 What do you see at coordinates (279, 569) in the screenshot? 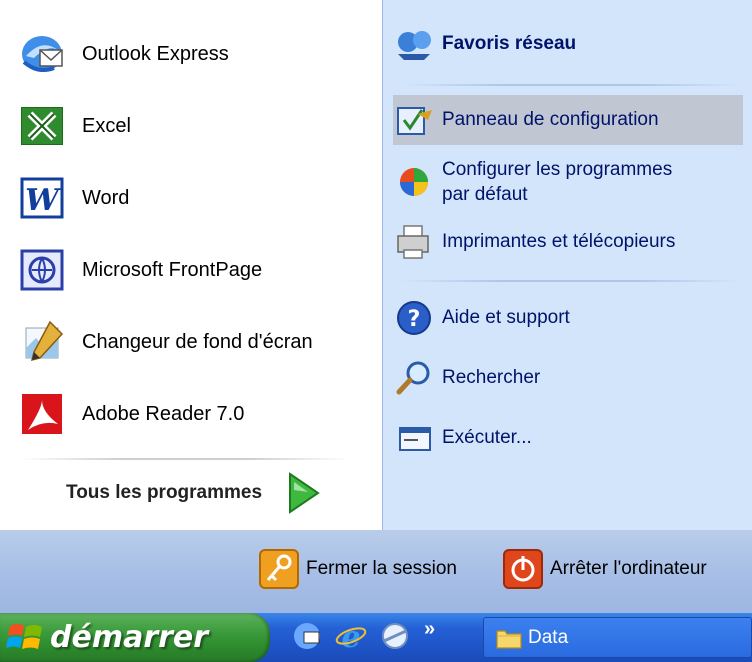
I see `key-icon` at bounding box center [279, 569].